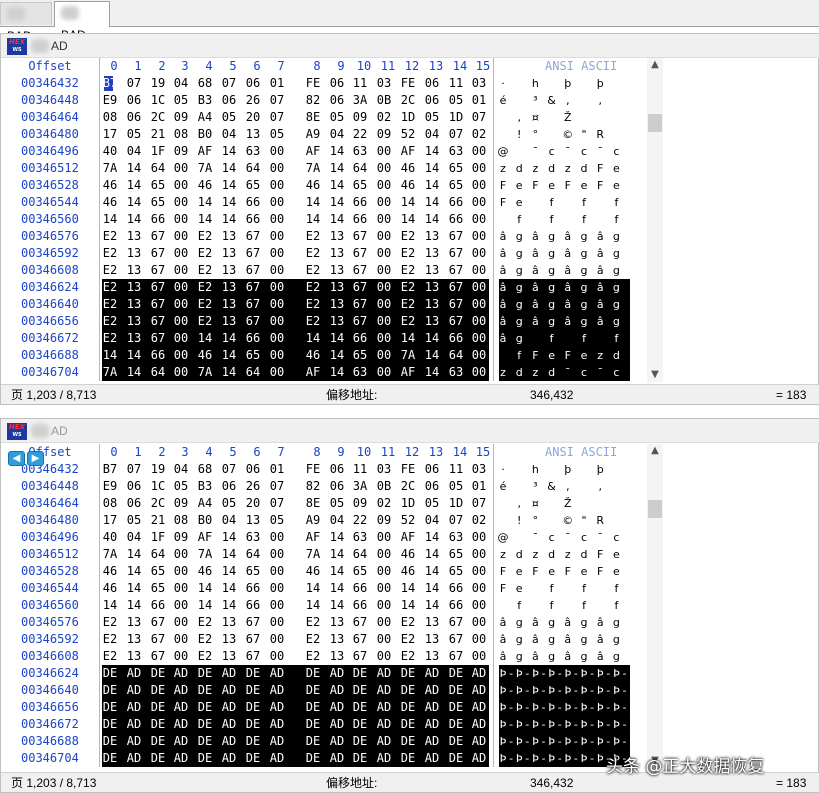  Describe the element at coordinates (205, 134) in the screenshot. I see `hex-byte: B0` at that location.